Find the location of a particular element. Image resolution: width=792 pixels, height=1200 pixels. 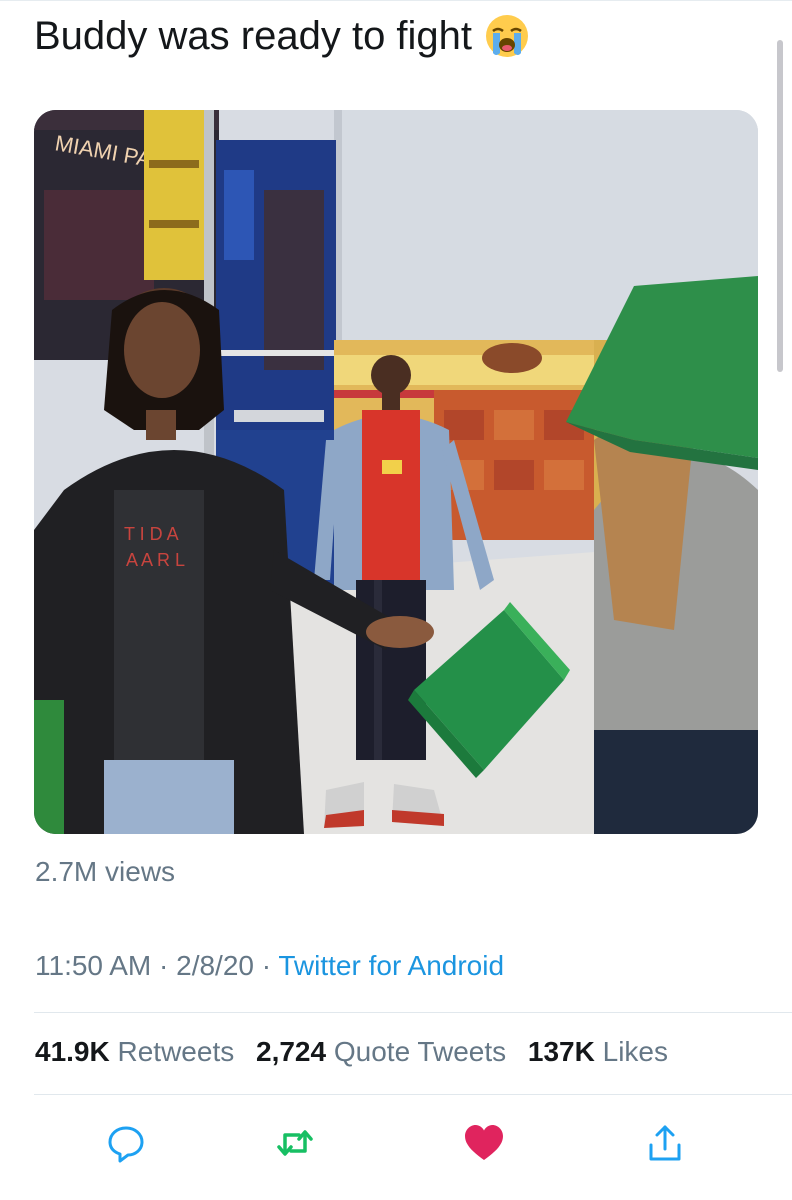

like-button is located at coordinates (484, 1143).